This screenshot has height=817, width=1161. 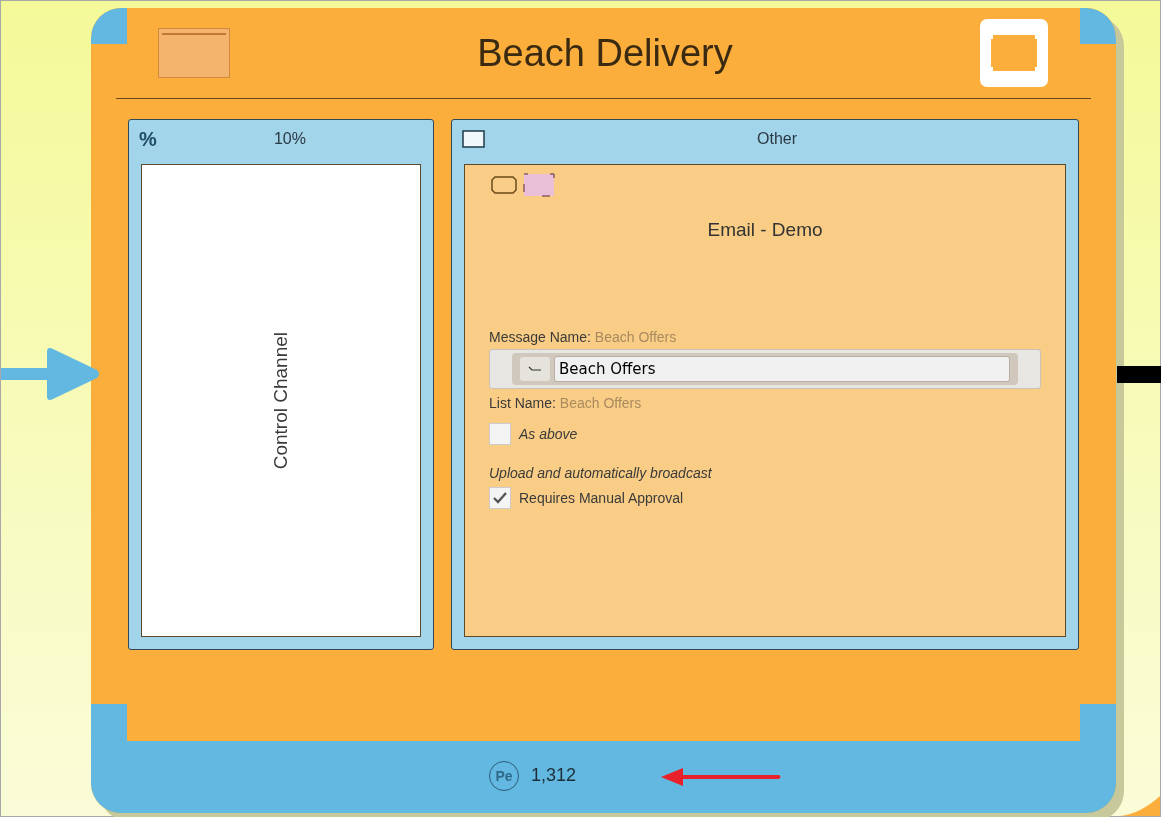 I want to click on checkmark-icon, so click(x=500, y=498).